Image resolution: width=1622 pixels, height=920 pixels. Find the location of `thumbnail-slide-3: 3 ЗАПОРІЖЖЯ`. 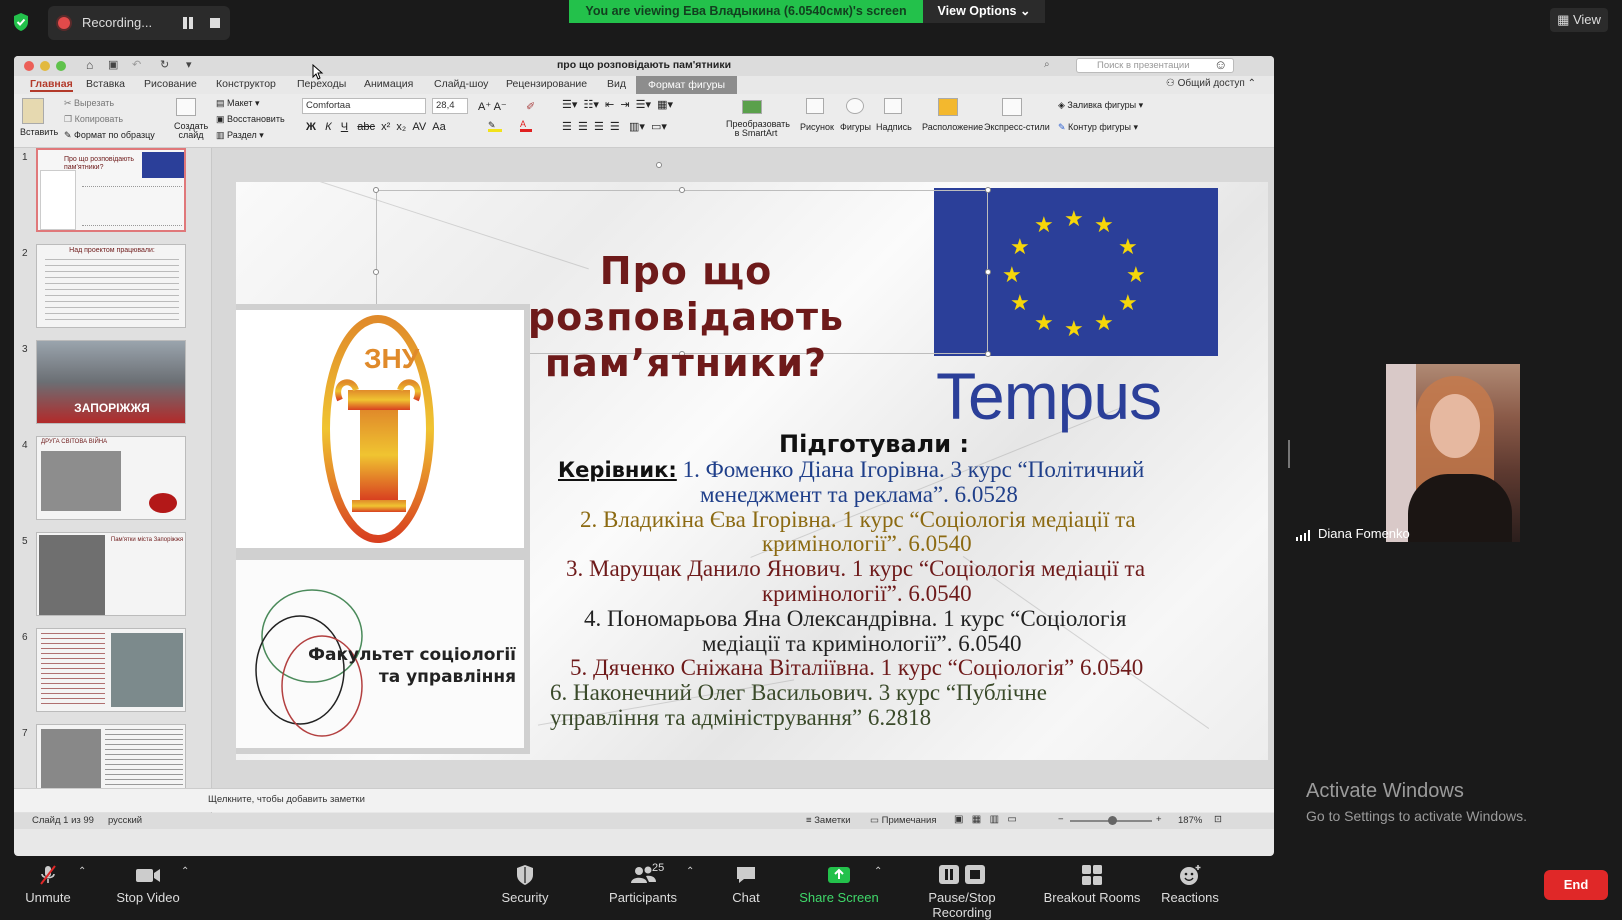

thumbnail-slide-3: 3 ЗАПОРІЖЖЯ is located at coordinates (112, 386).